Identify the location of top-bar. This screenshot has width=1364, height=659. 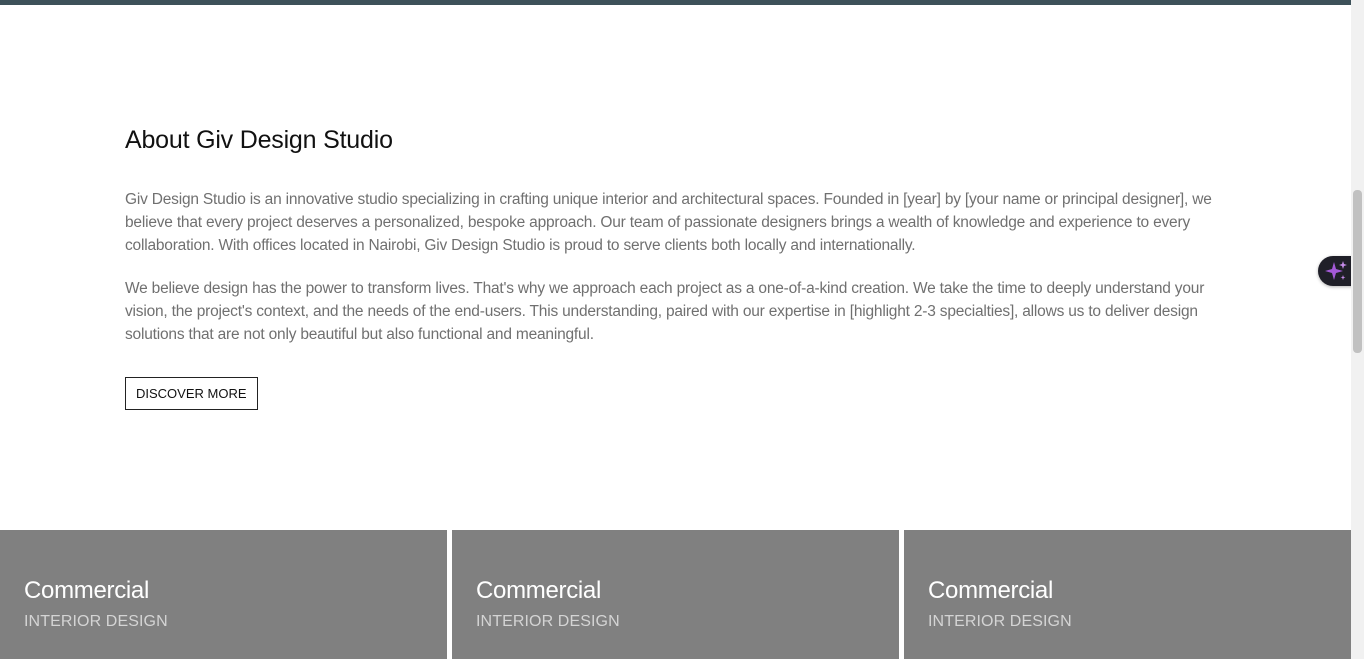
(675, 2).